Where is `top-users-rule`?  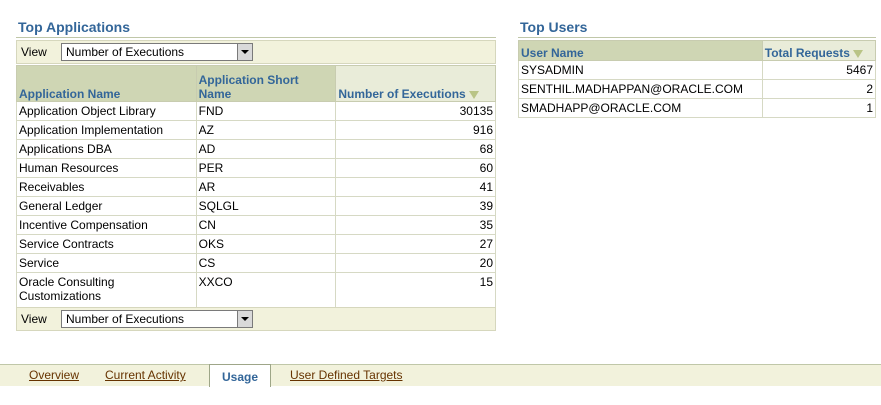 top-users-rule is located at coordinates (697, 37).